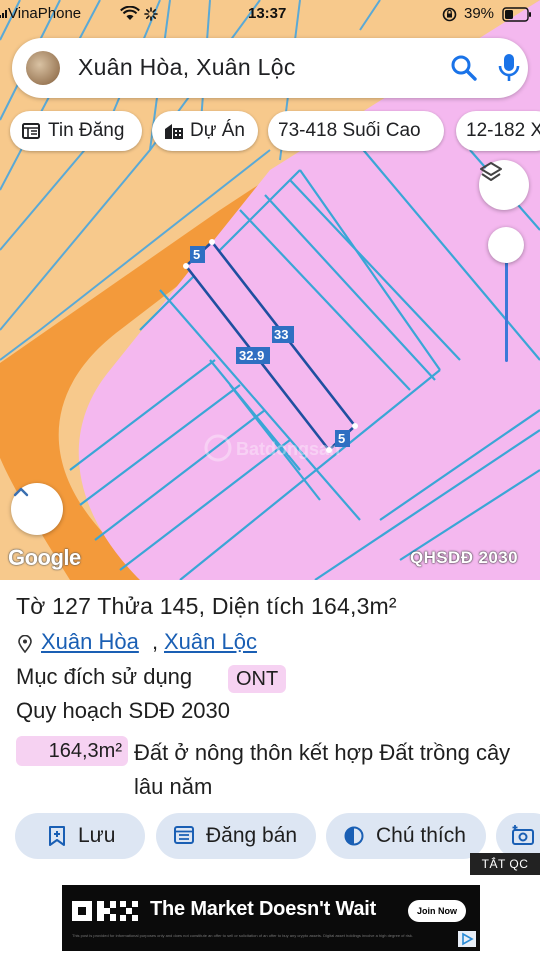 This screenshot has height=960, width=540. Describe the element at coordinates (151, 14) in the screenshot. I see `loading-icon` at that location.